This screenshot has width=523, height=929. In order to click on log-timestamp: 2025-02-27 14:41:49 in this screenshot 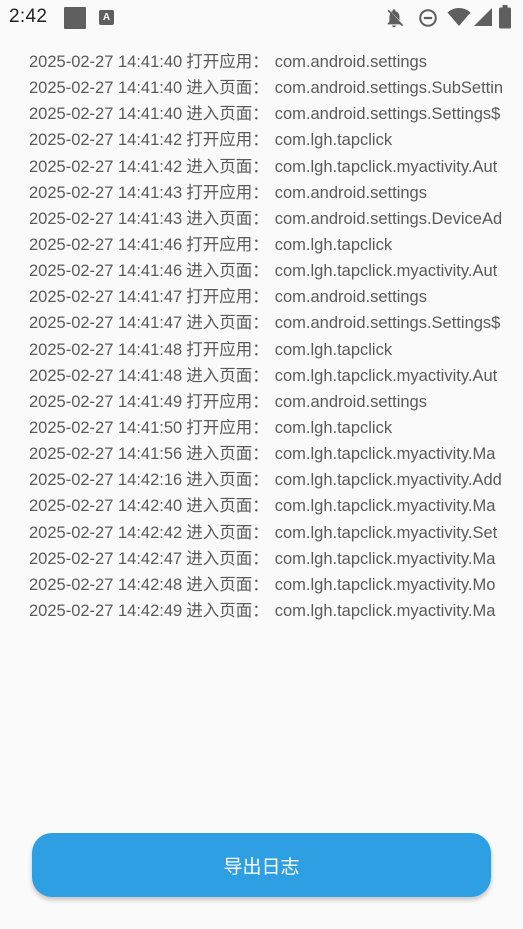, I will do `click(106, 401)`.